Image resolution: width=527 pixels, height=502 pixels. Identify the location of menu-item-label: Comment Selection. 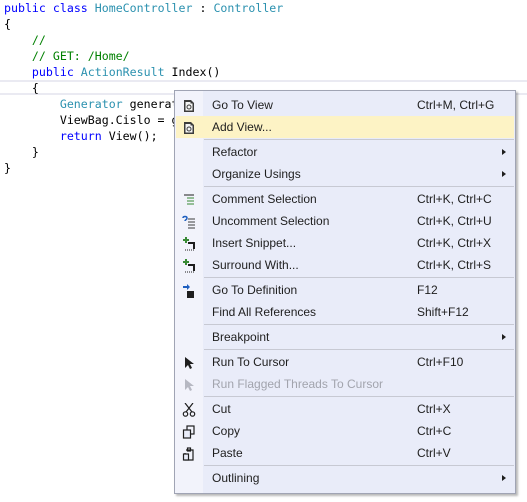
(264, 199).